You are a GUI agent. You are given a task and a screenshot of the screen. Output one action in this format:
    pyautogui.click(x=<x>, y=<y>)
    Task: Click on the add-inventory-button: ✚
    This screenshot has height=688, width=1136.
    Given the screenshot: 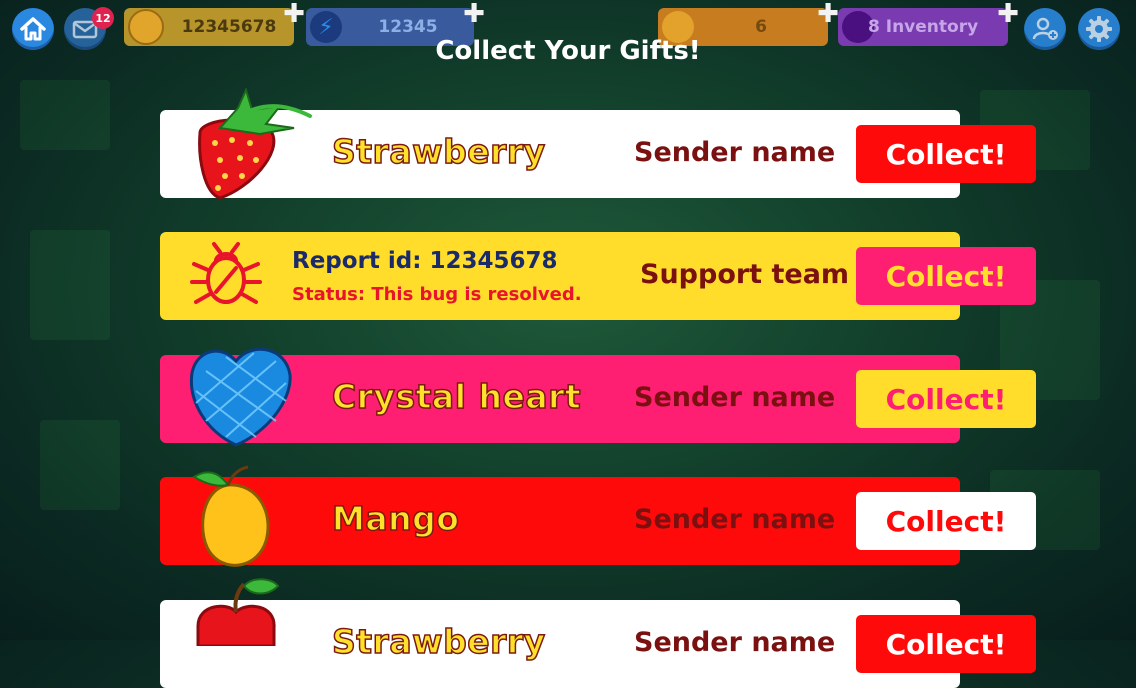 What is the action you would take?
    pyautogui.click(x=1008, y=14)
    